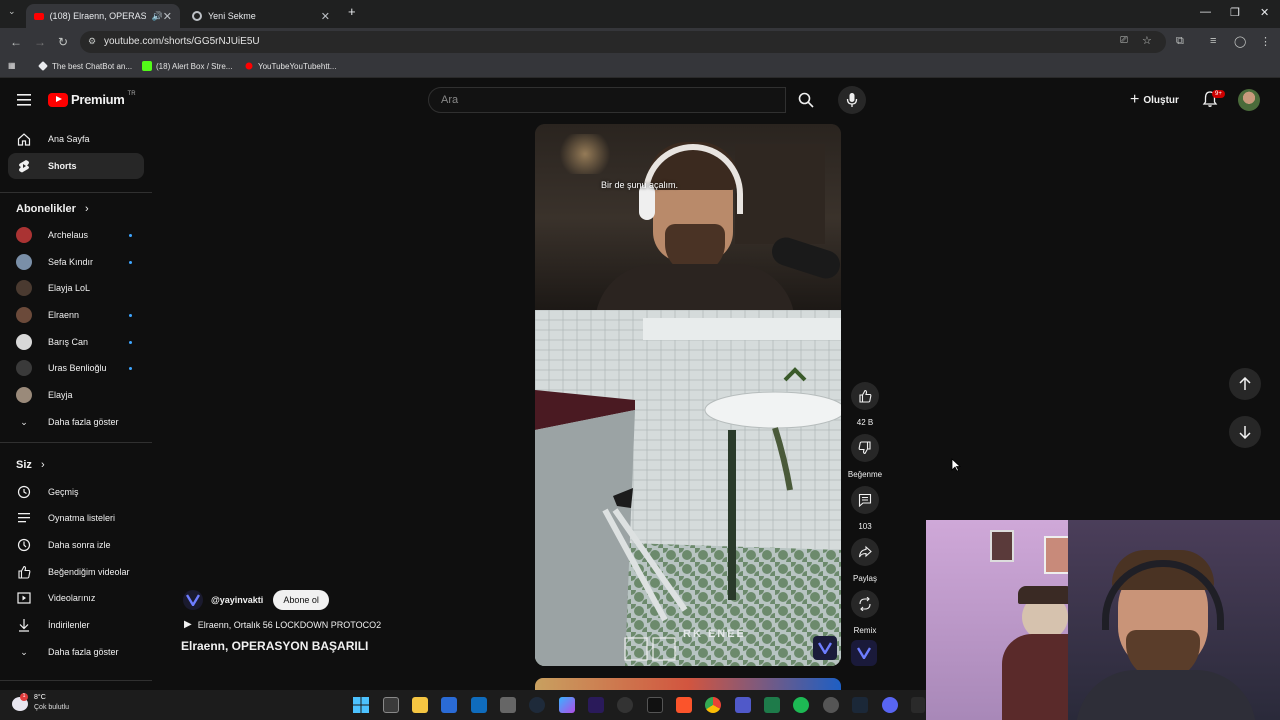  I want to click on previous-short-button, so click(1245, 384).